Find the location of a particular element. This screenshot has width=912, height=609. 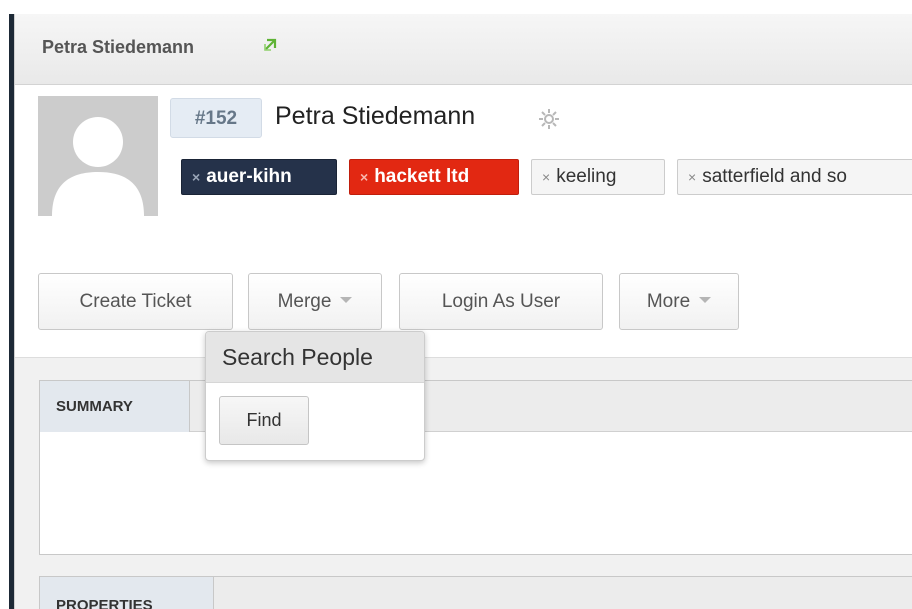

more-label: More is located at coordinates (668, 301).